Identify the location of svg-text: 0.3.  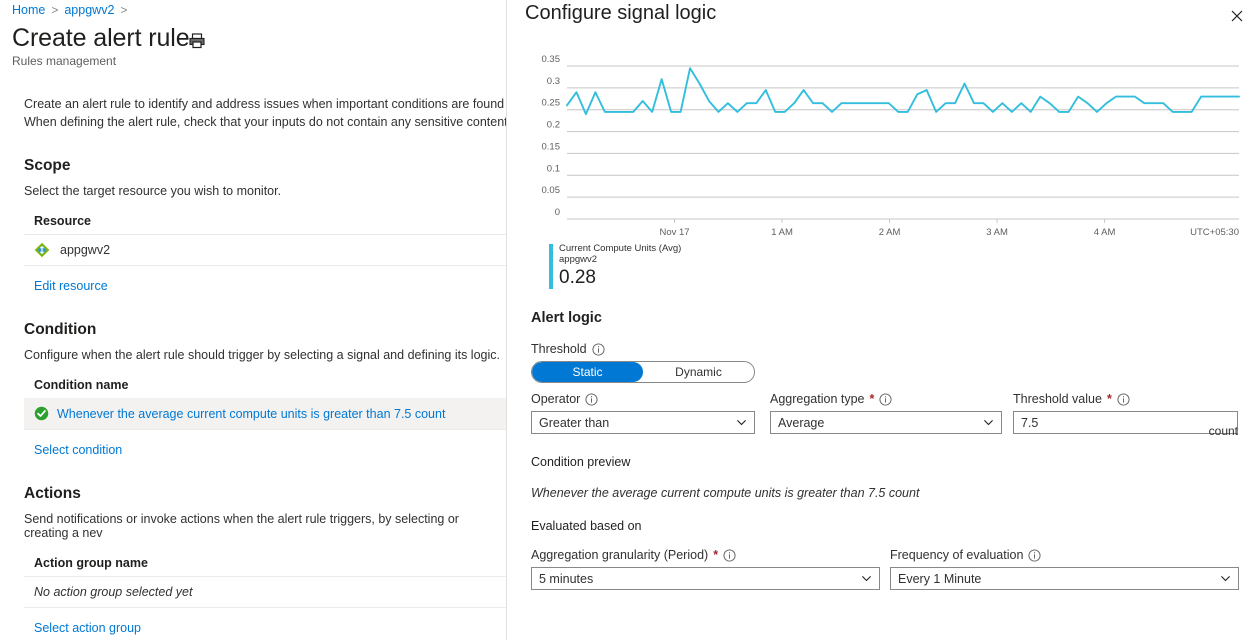
(553, 81).